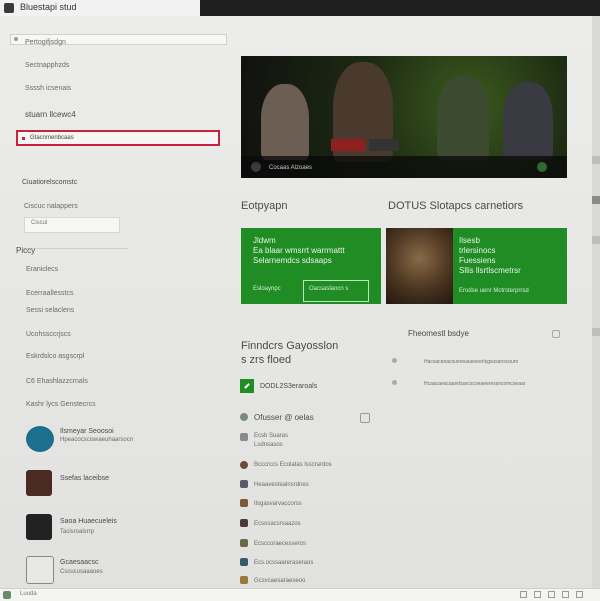 The image size is (600, 601). Describe the element at coordinates (45, 42) in the screenshot. I see `sidebar-item: Pertogifjsdgn` at that location.